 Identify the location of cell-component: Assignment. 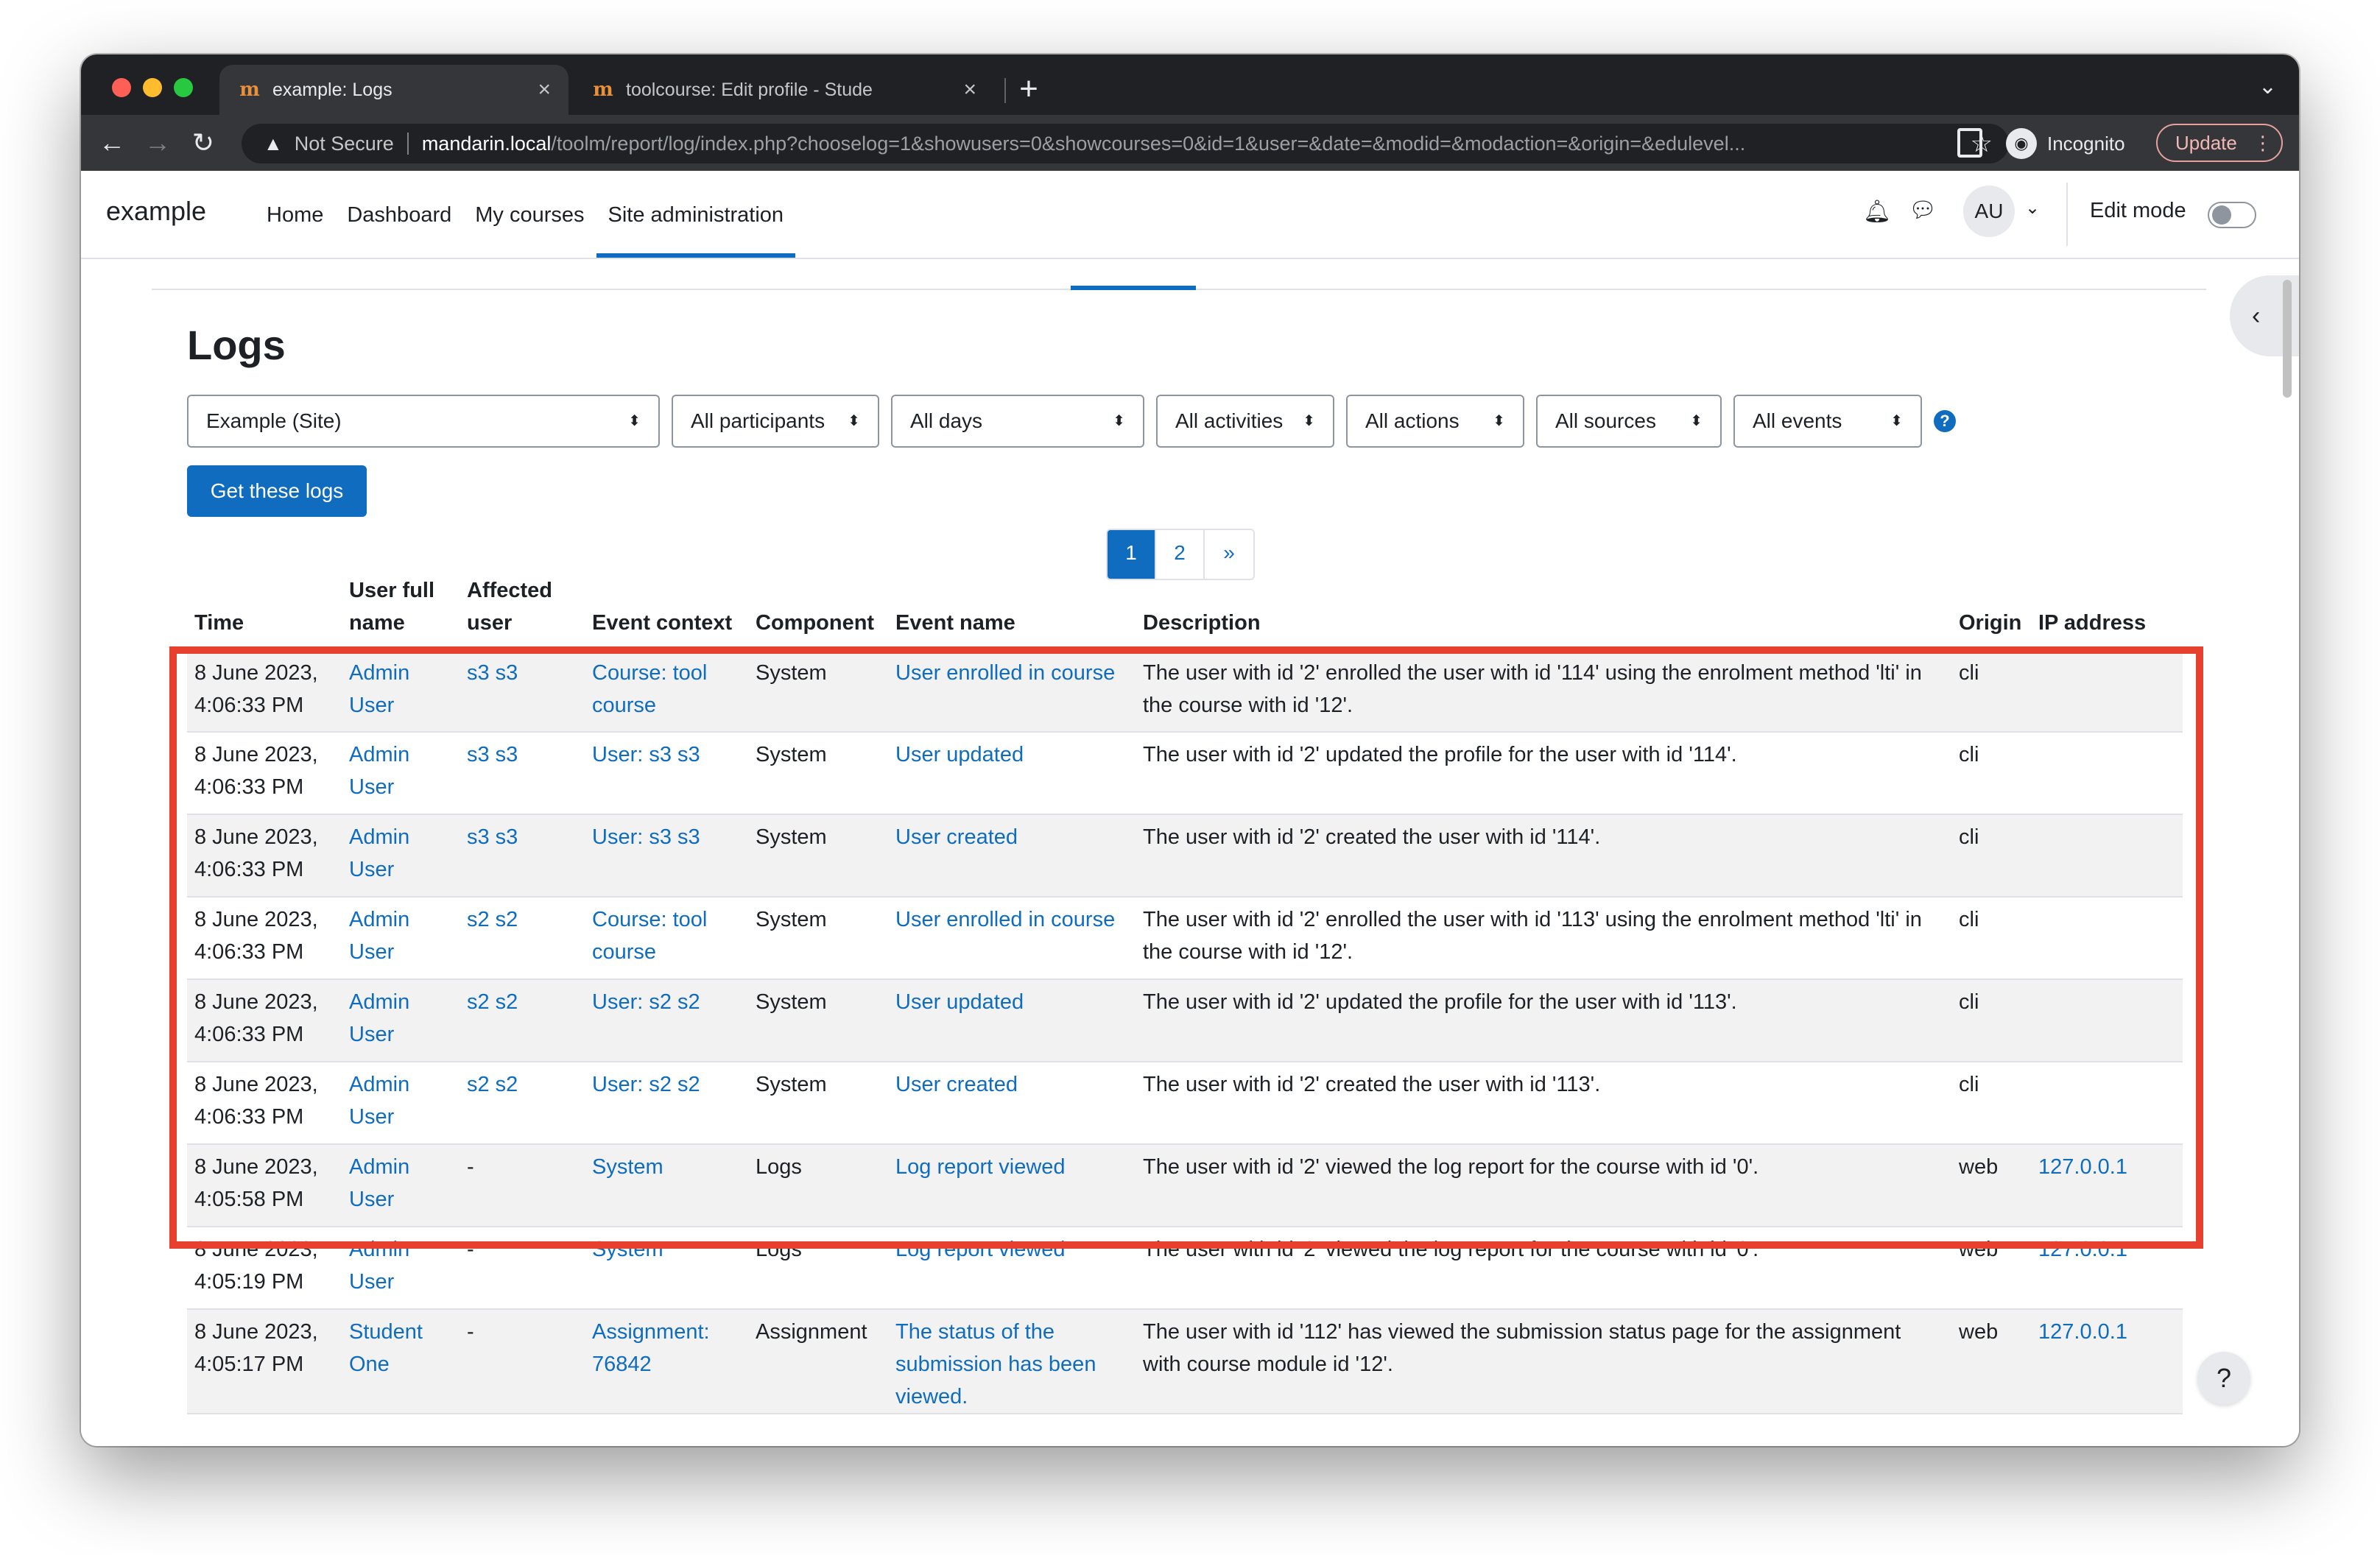
(818, 1362).